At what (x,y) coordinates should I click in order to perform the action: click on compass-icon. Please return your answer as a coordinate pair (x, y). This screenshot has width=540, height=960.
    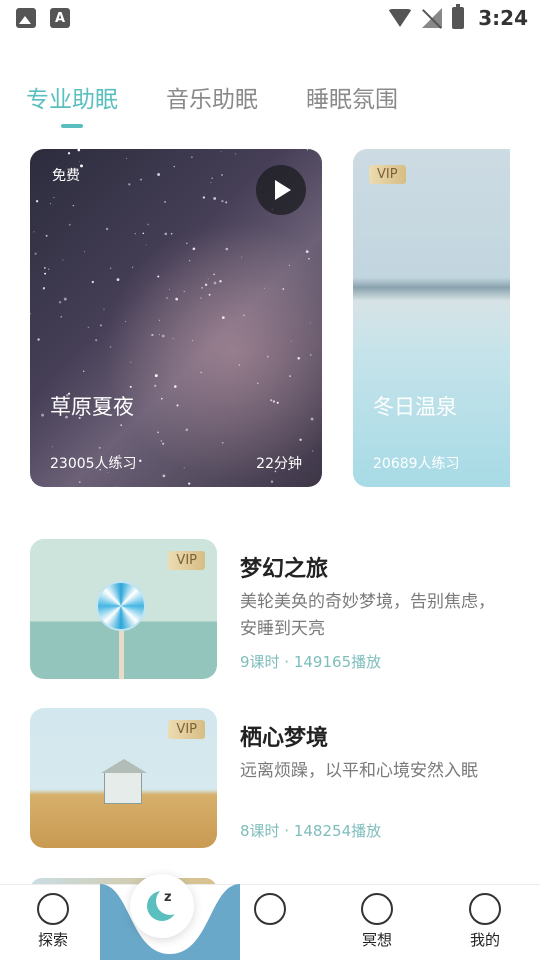
    Looking at the image, I should click on (53, 909).